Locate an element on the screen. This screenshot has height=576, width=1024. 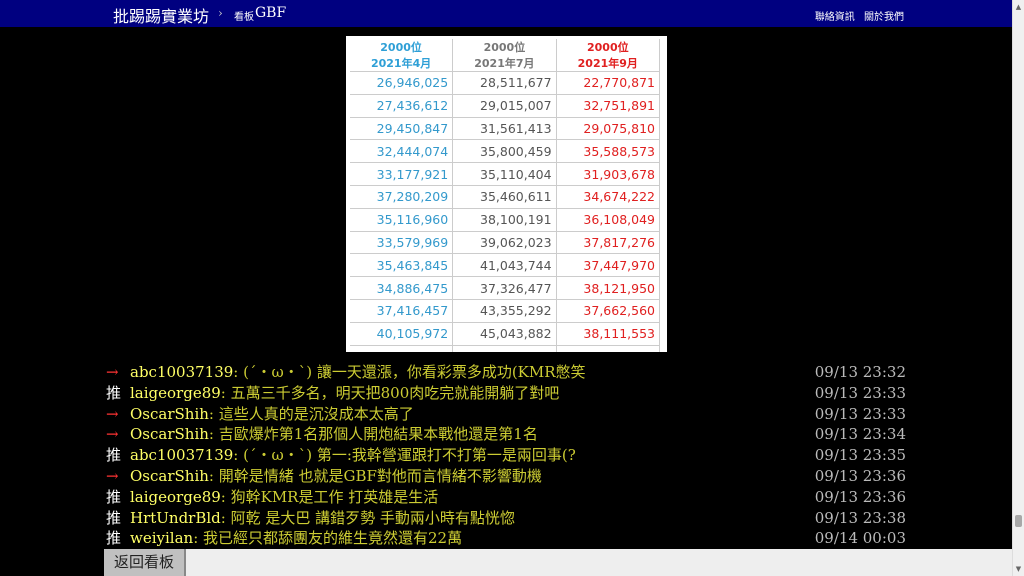
table-cell: 32,444,074 is located at coordinates (402, 151).